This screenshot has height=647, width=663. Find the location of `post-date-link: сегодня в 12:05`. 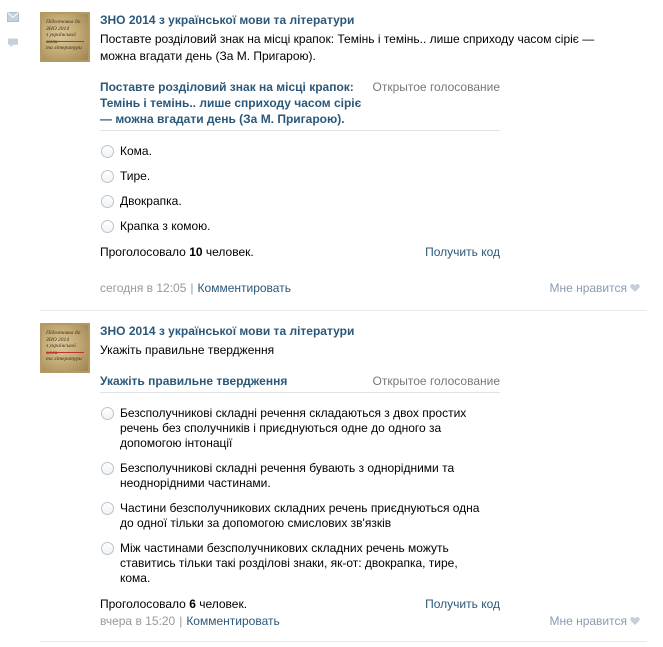

post-date-link: сегодня в 12:05 is located at coordinates (143, 288).